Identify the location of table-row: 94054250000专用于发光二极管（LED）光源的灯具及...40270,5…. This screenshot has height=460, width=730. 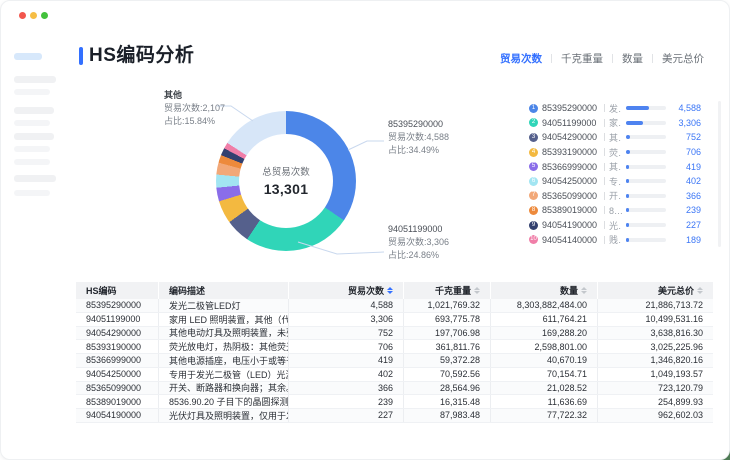
(394, 374).